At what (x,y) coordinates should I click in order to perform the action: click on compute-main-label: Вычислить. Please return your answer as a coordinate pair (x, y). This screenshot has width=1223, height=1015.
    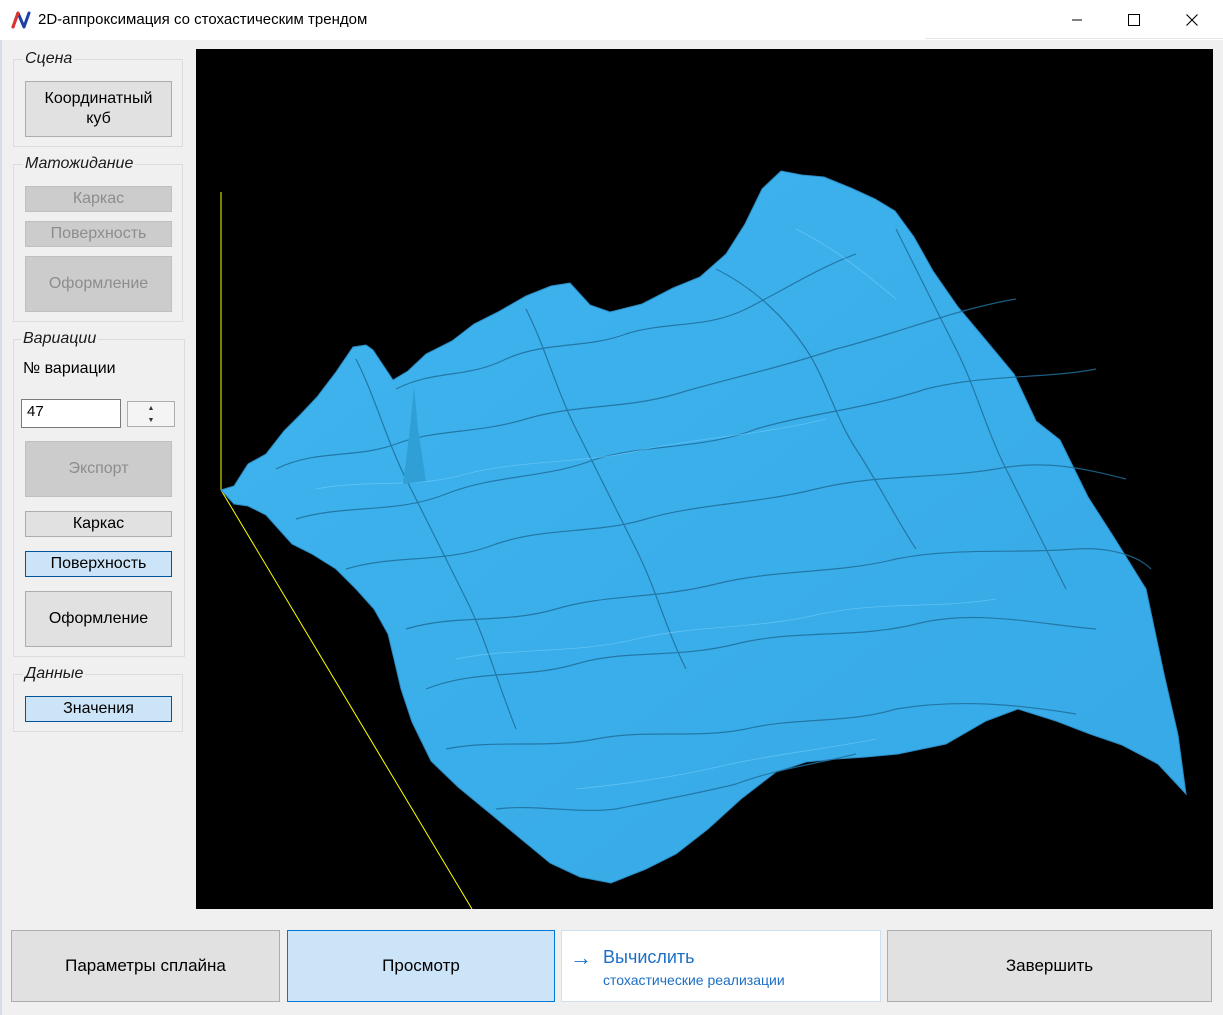
    Looking at the image, I should click on (649, 957).